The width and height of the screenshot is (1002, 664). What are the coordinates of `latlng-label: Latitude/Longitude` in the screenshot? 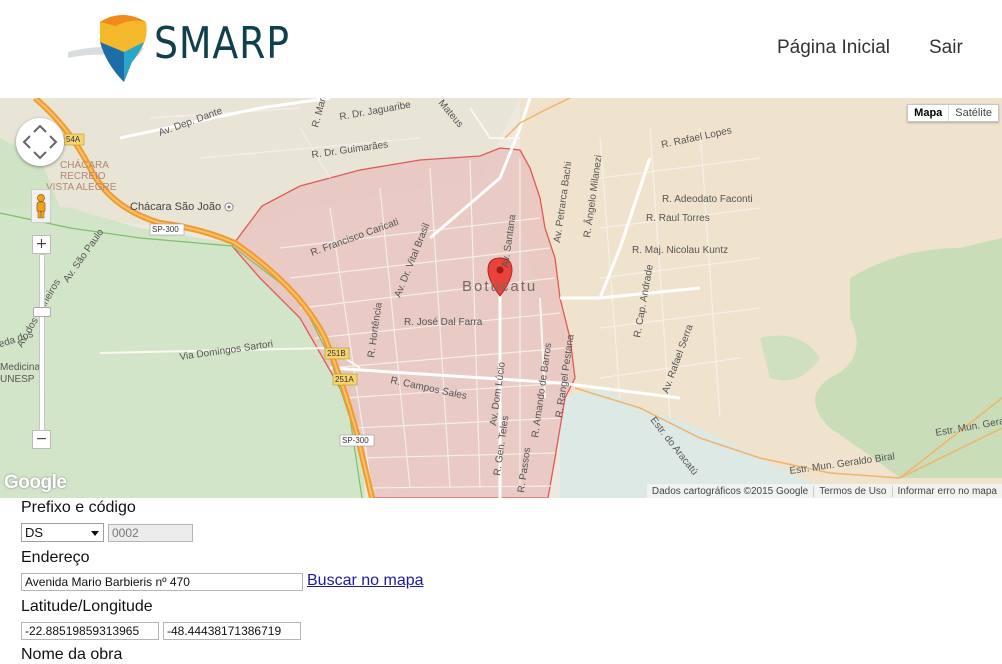 It's located at (87, 607).